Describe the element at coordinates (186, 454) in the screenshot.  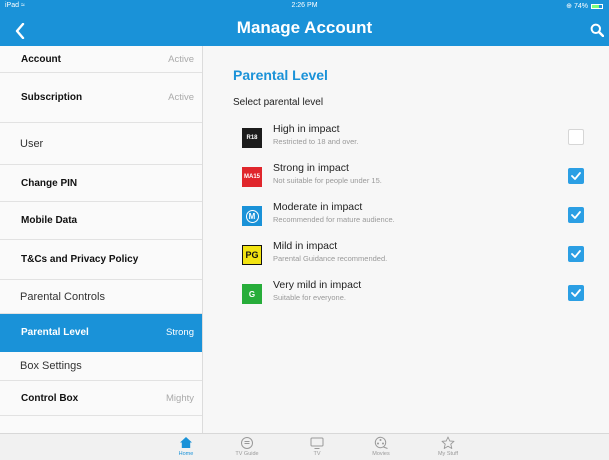
I see `tab-label: Home` at that location.